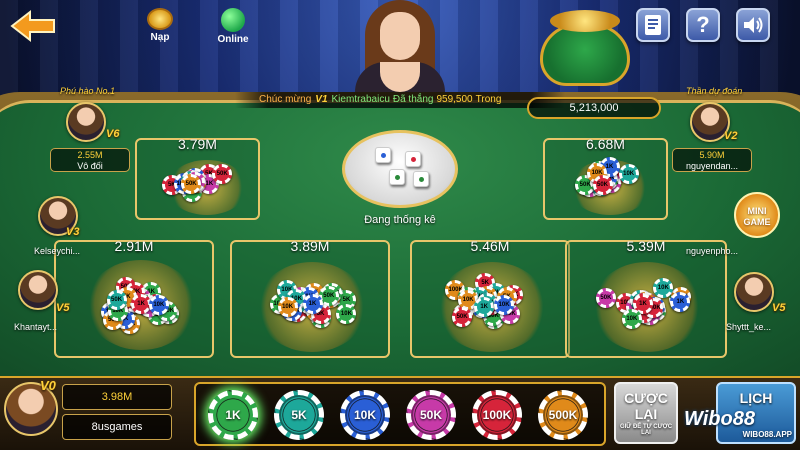 The width and height of the screenshot is (800, 450). I want to click on bet-total: 5.46M, so click(490, 246).